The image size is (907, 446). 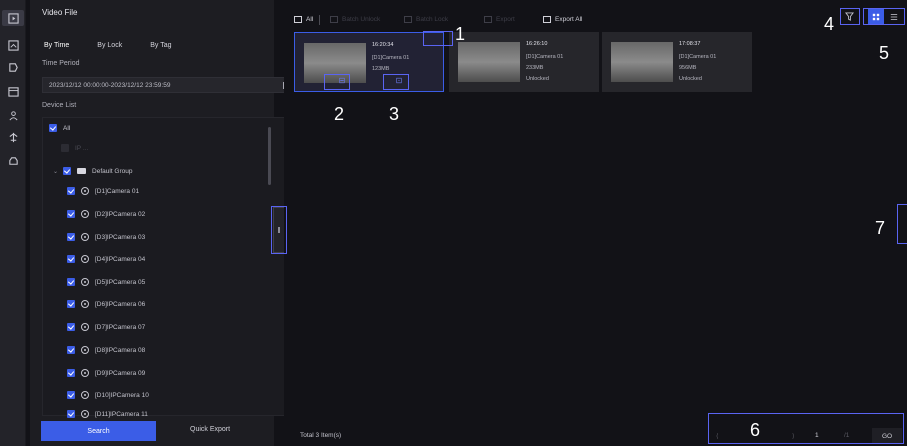 I want to click on camera-row: [D9]IPCamera 09, so click(x=106, y=373).